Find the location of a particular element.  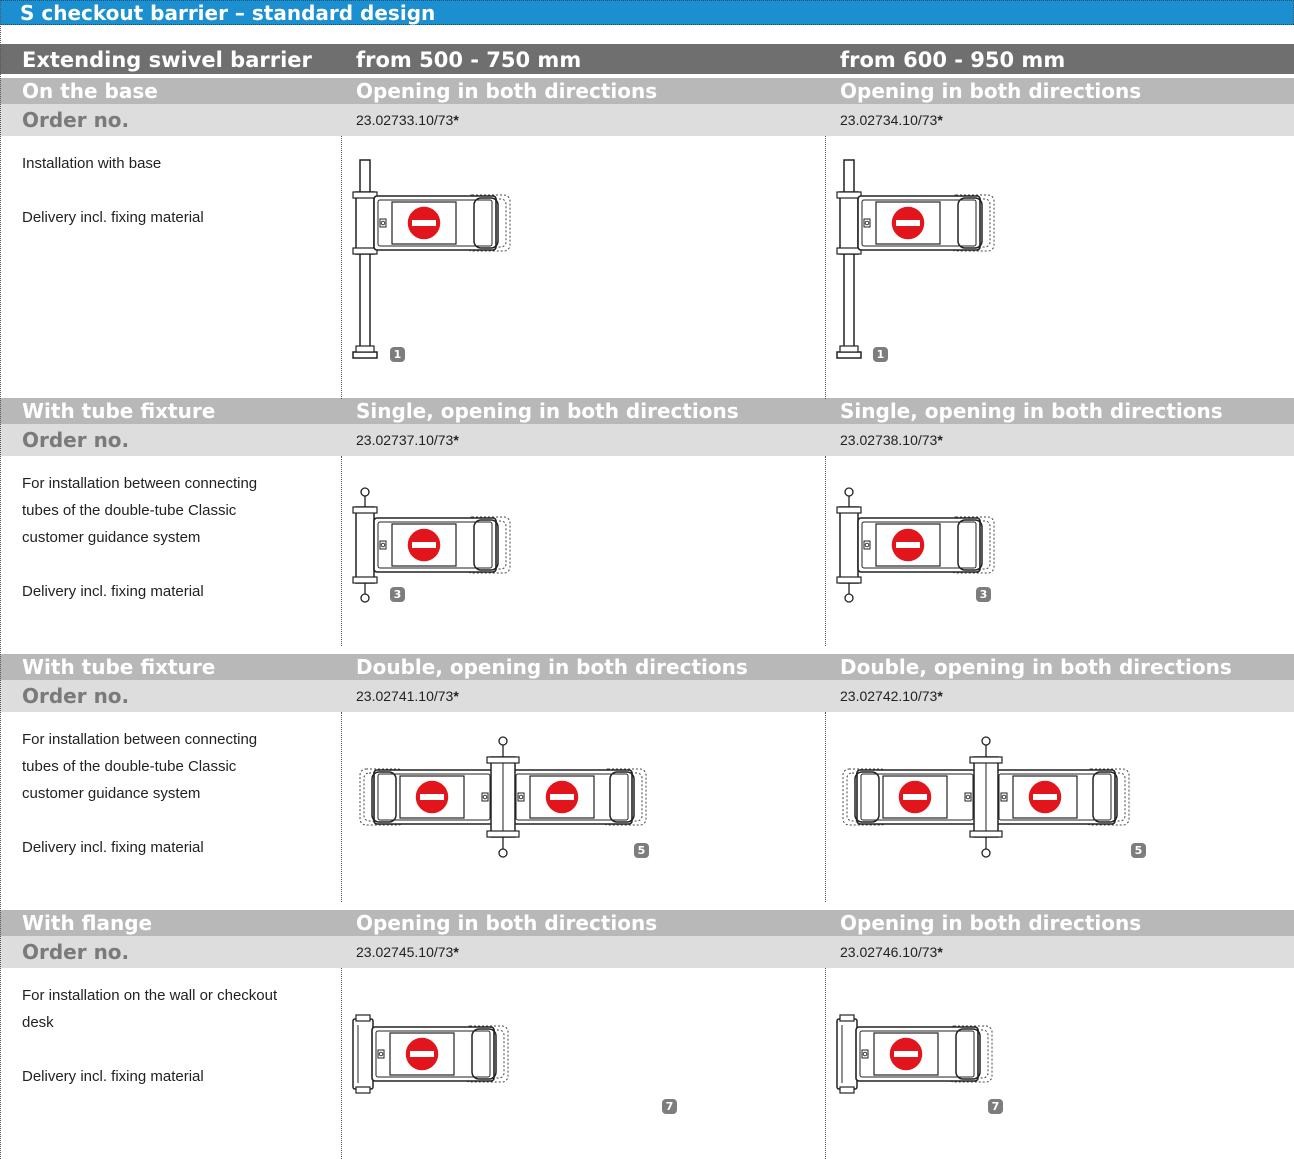

opening-col2-label: Double, opening in both directions is located at coordinates (552, 667).